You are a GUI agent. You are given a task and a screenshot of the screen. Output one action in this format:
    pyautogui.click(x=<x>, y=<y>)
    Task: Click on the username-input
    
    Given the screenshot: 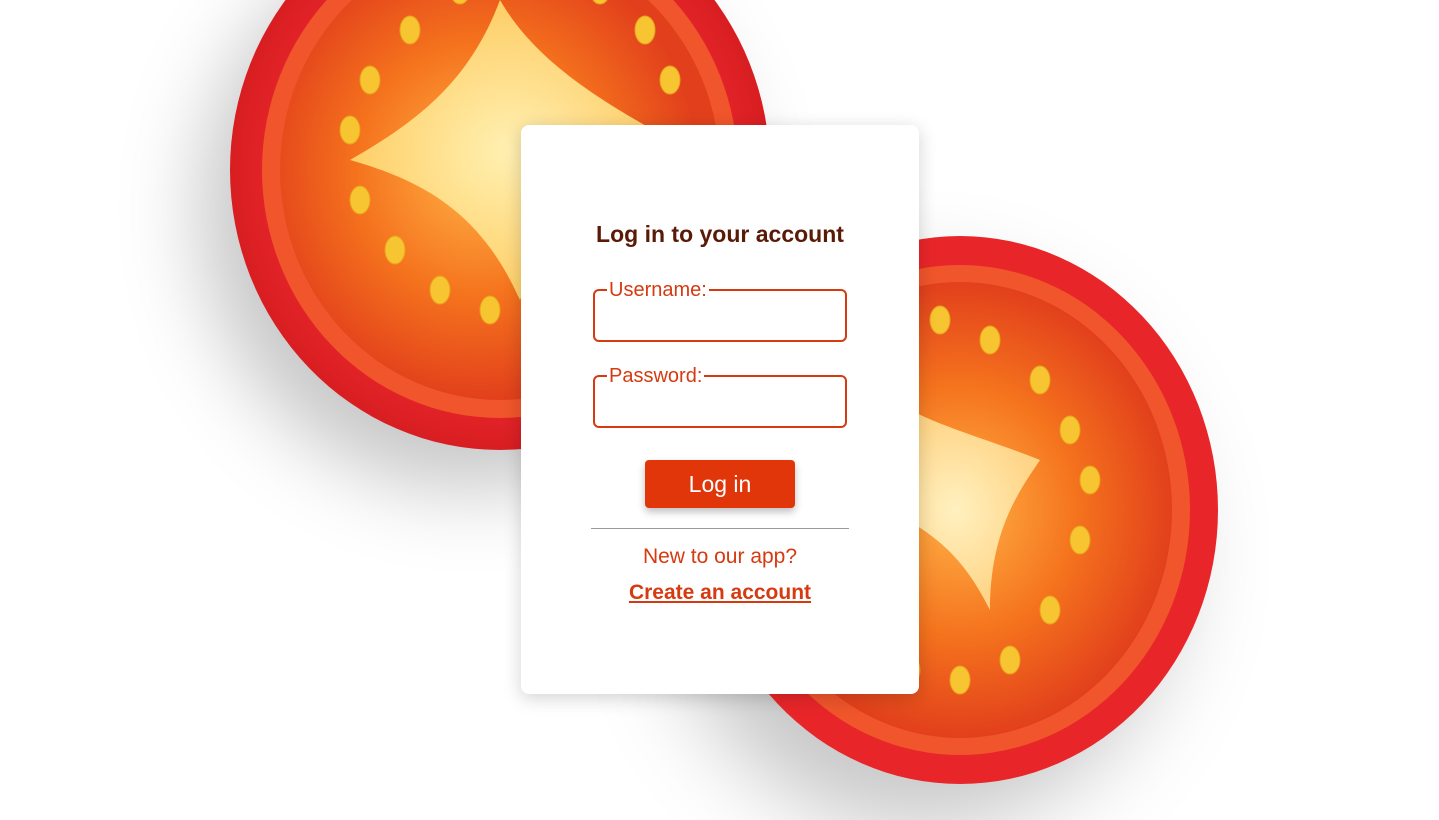 What is the action you would take?
    pyautogui.click(x=722, y=326)
    